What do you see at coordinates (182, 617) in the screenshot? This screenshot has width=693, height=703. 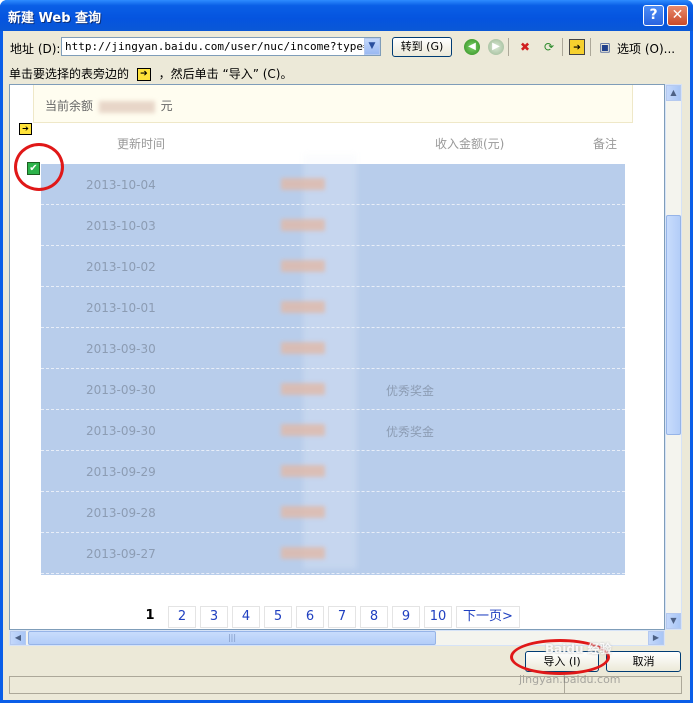 I see `page-link: 2` at bounding box center [182, 617].